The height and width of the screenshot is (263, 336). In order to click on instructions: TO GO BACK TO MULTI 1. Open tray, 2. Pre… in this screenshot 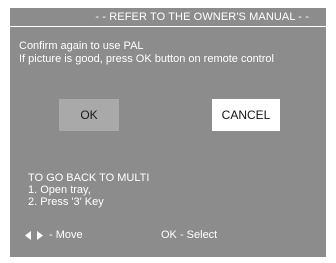, I will do `click(88, 190)`.